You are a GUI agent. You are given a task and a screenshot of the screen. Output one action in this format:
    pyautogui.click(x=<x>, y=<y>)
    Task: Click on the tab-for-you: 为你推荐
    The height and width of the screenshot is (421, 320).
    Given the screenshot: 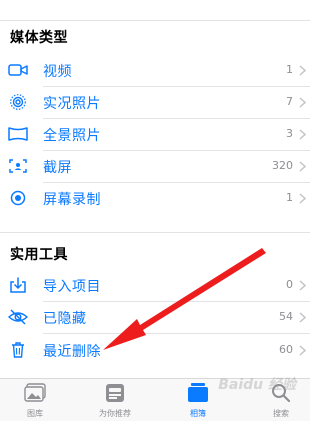 What is the action you would take?
    pyautogui.click(x=115, y=400)
    